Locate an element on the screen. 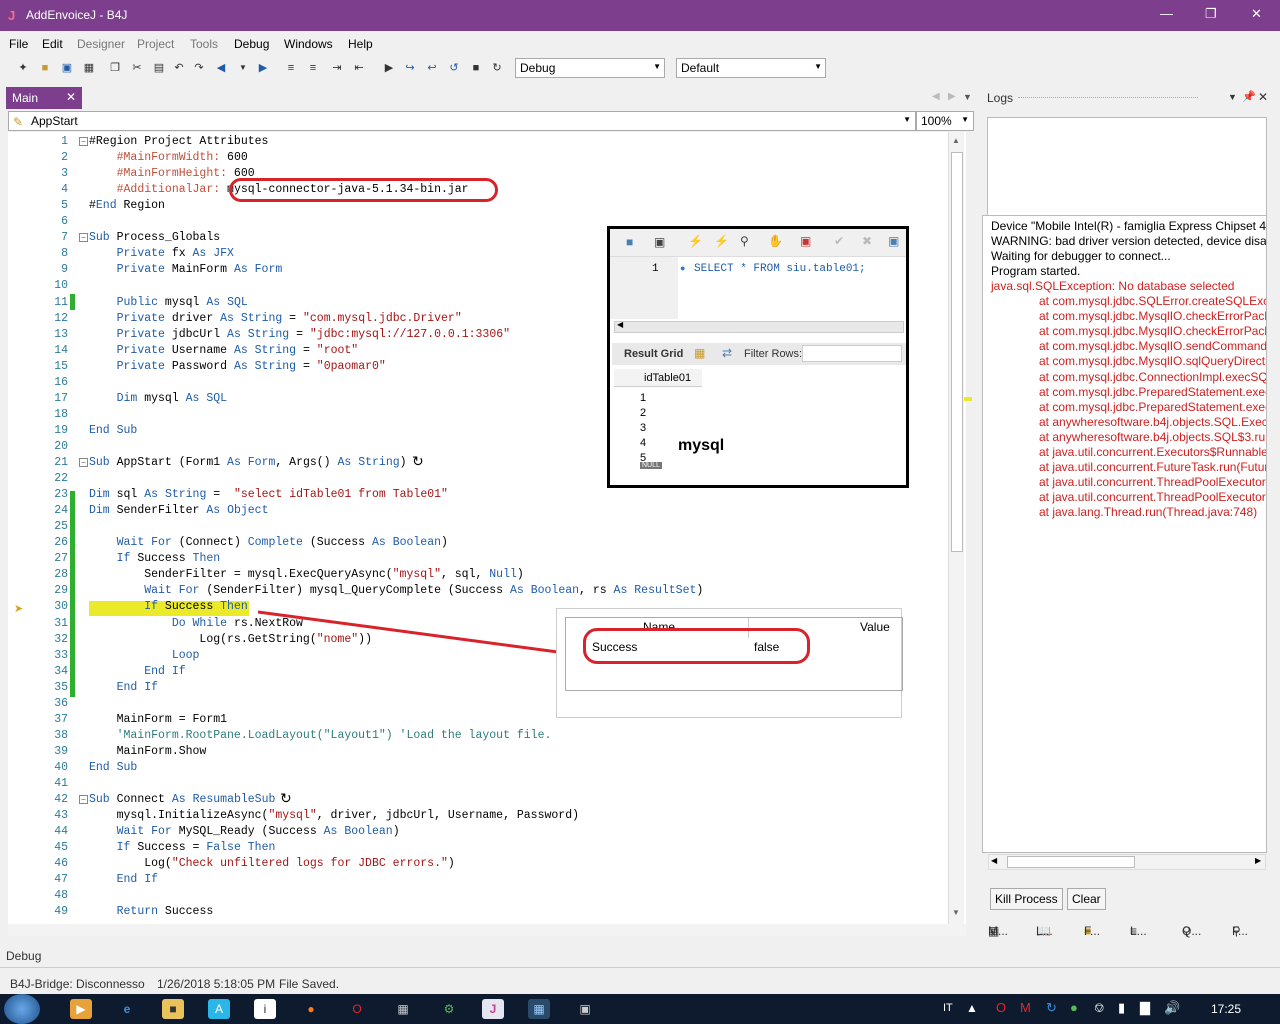  opera-icon: O is located at coordinates (357, 1009).